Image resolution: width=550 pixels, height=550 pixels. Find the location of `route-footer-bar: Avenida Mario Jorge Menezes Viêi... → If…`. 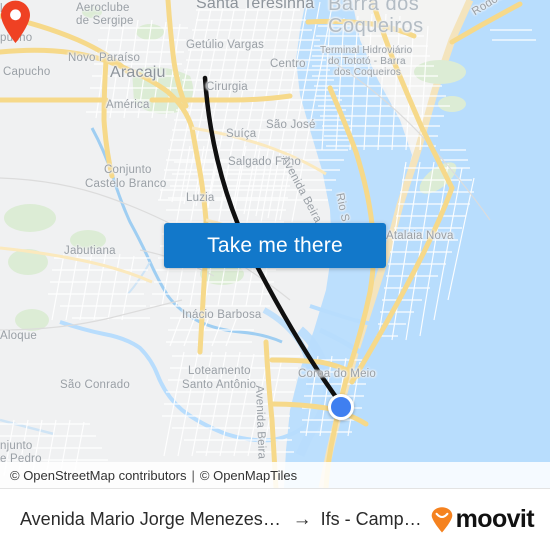

route-footer-bar: Avenida Mario Jorge Menezes Viêi... → If… is located at coordinates (275, 519).